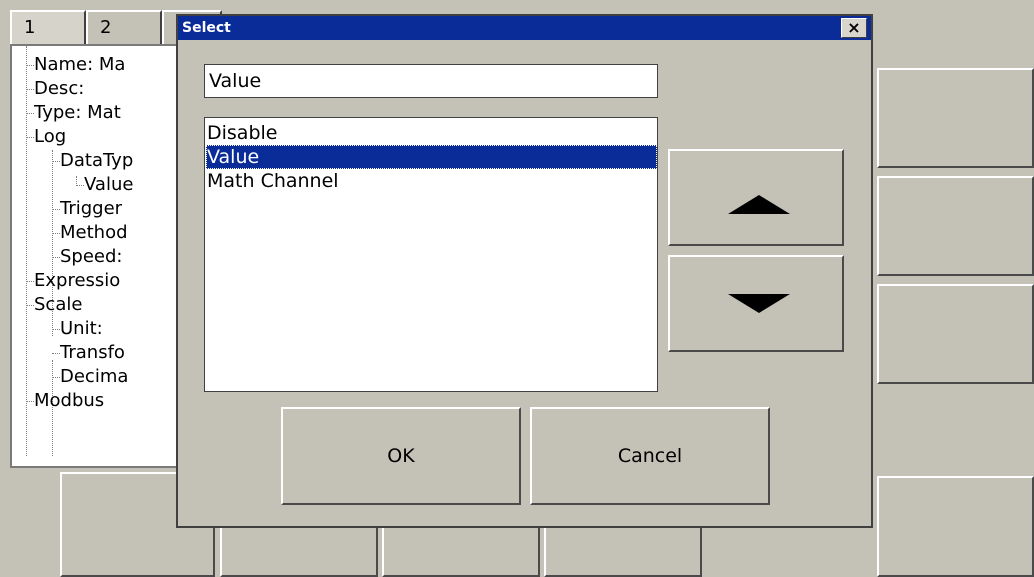 This screenshot has height=577, width=1034. What do you see at coordinates (77, 281) in the screenshot?
I see `tree-item-expression: Expressio` at bounding box center [77, 281].